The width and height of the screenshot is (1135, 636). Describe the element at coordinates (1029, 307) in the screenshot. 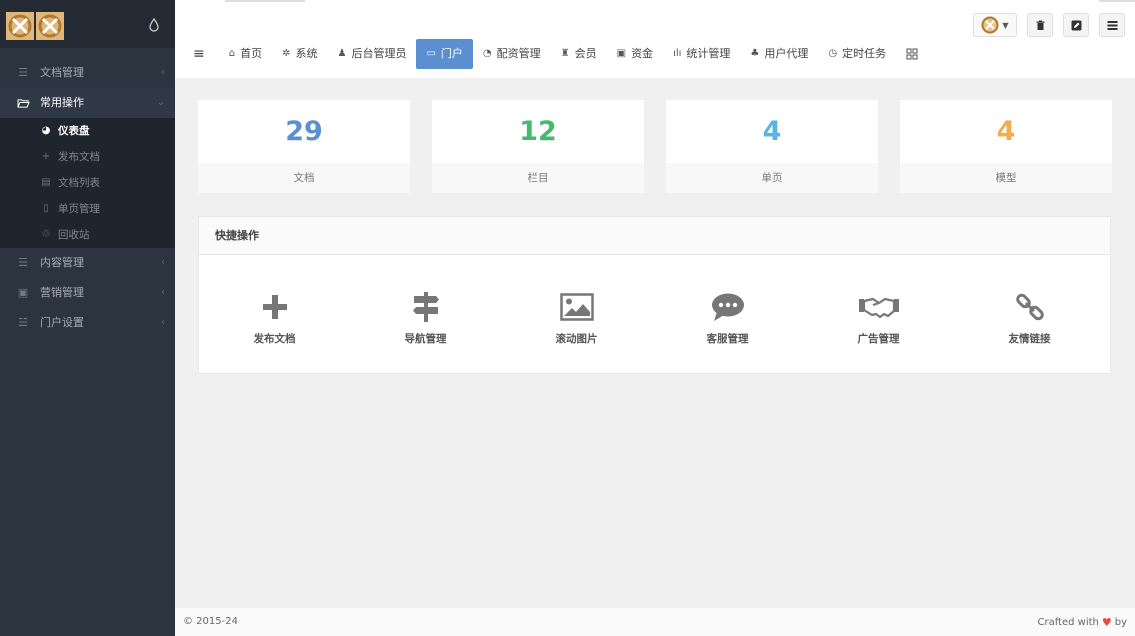

I see `link-icon` at that location.